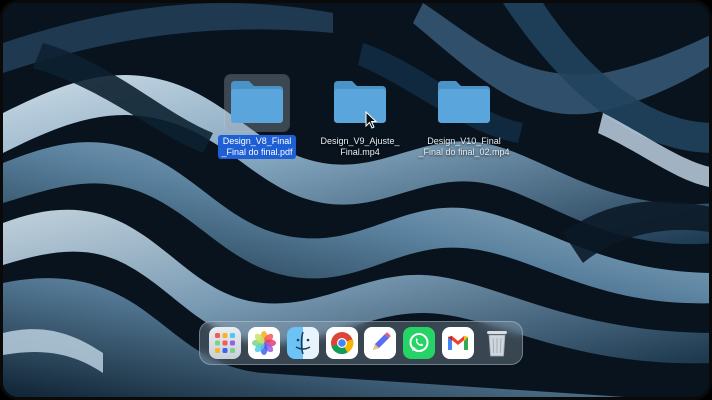  I want to click on file-name-line2: _Final do final_02.mp4, so click(464, 152).